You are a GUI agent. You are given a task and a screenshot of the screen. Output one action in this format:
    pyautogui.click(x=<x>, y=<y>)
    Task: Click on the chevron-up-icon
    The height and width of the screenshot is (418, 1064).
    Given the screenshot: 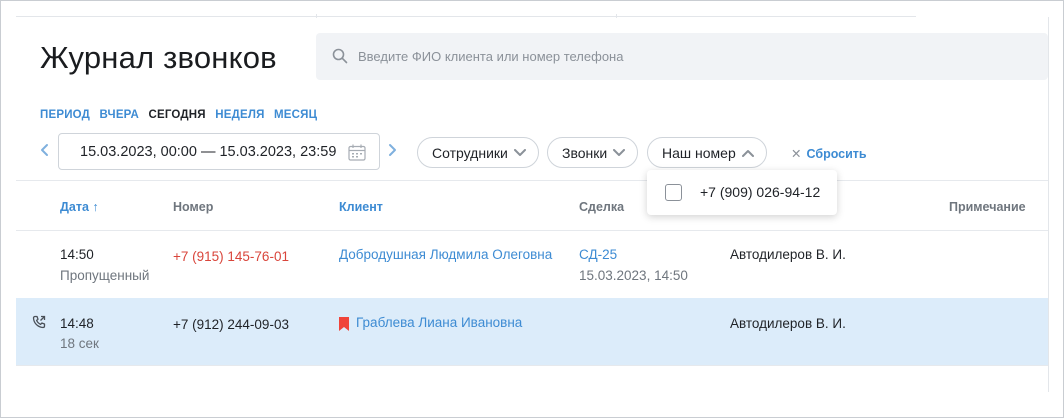 What is the action you would take?
    pyautogui.click(x=747, y=153)
    